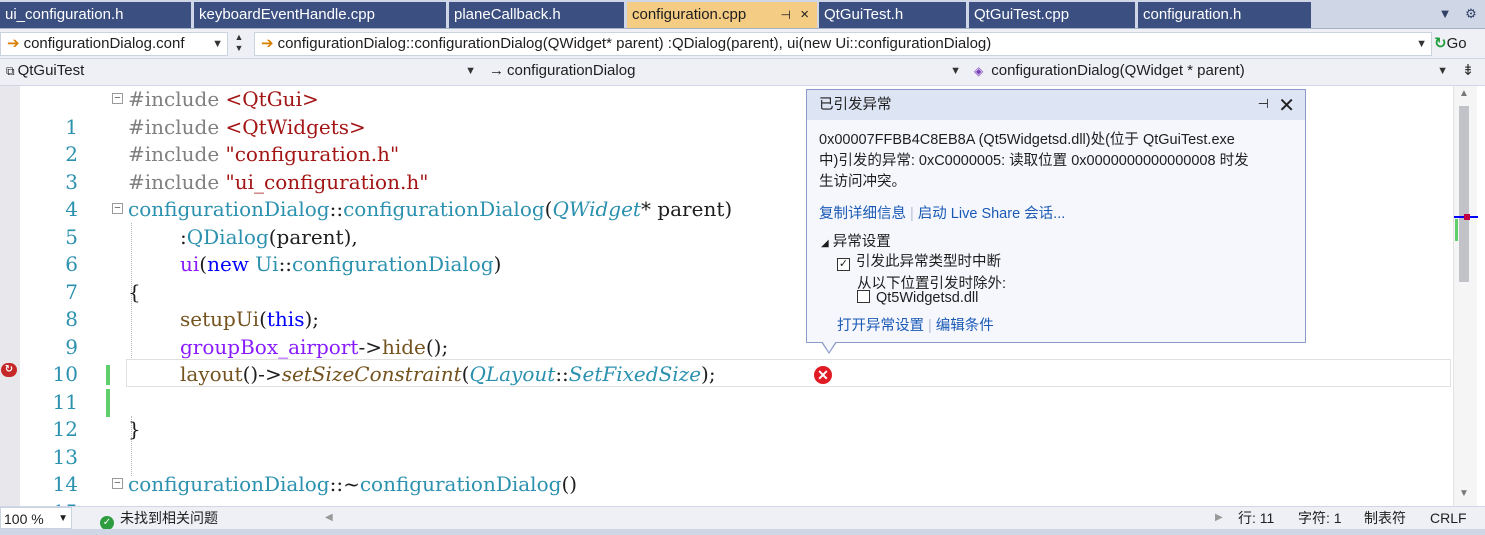  I want to click on spin-up-down-icon: ▲ ▼, so click(239, 44).